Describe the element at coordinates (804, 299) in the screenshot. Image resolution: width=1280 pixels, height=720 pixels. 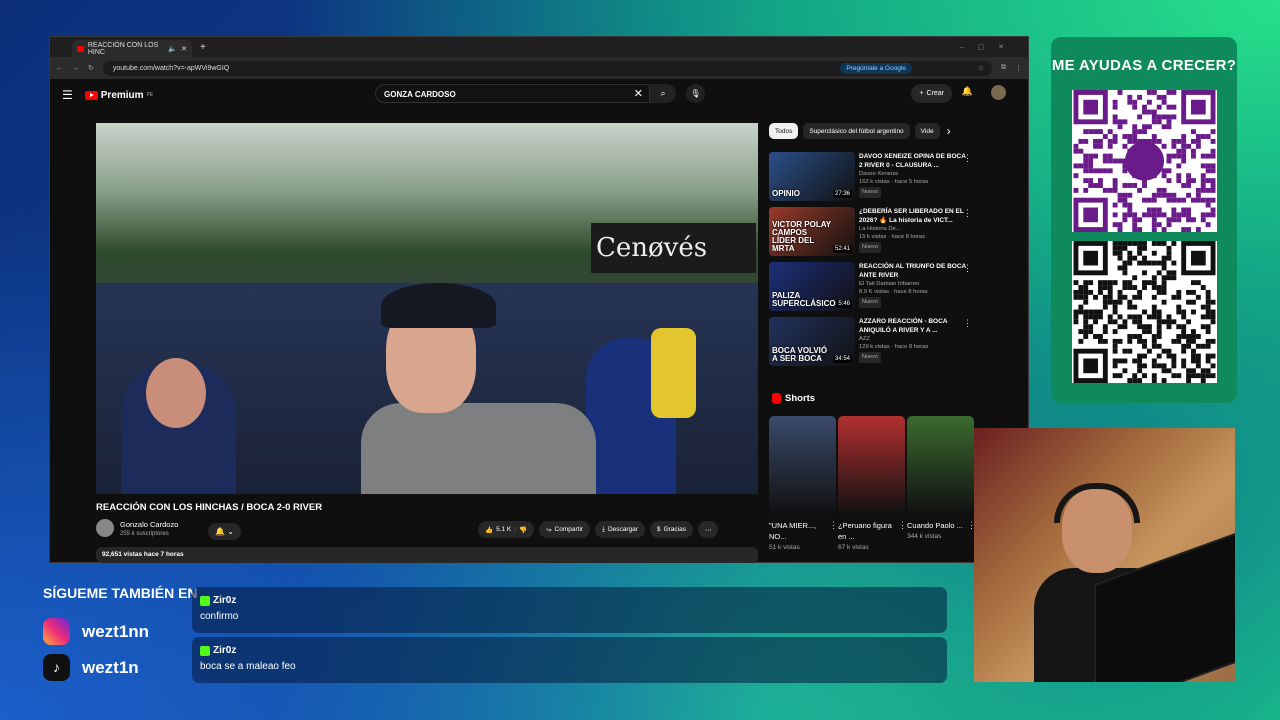
I see `thumbnail-text: PALIZA SUPERCLÁSICO` at that location.